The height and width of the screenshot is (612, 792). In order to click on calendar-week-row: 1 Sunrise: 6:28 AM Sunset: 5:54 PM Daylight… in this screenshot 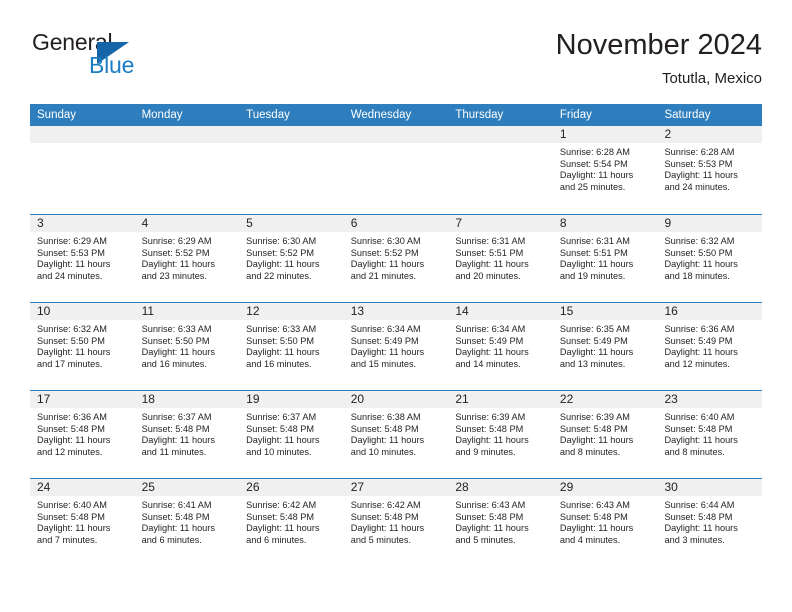, I will do `click(396, 170)`.